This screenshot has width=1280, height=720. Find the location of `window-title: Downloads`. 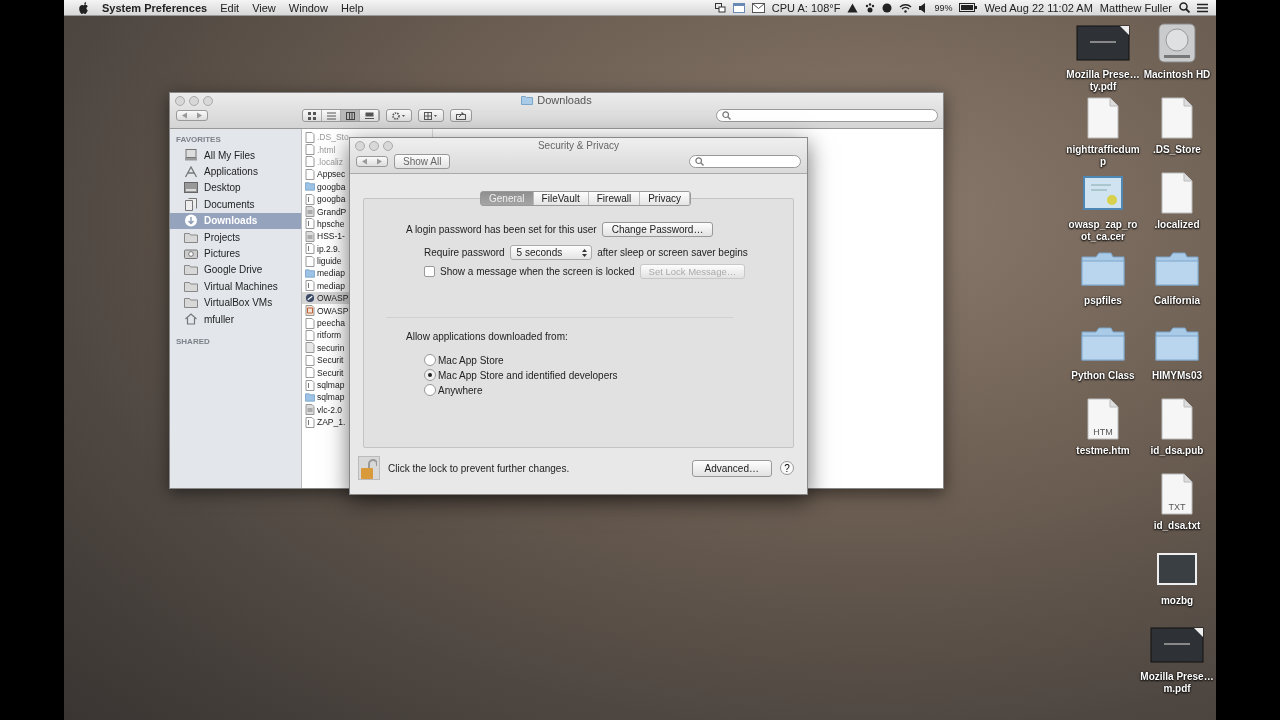

window-title: Downloads is located at coordinates (564, 100).